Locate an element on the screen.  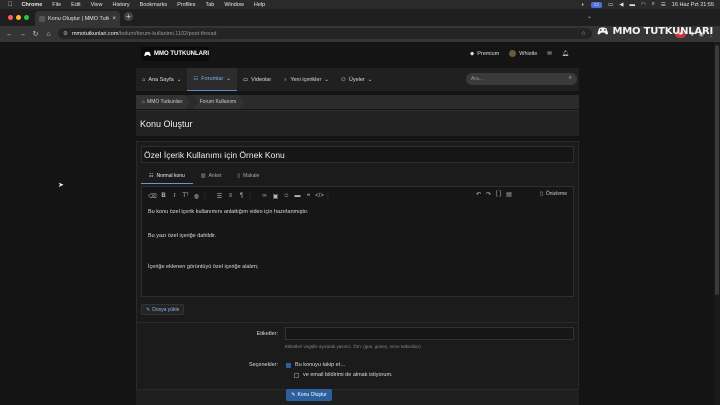
quote-icon: ❝ is located at coordinates (308, 196).